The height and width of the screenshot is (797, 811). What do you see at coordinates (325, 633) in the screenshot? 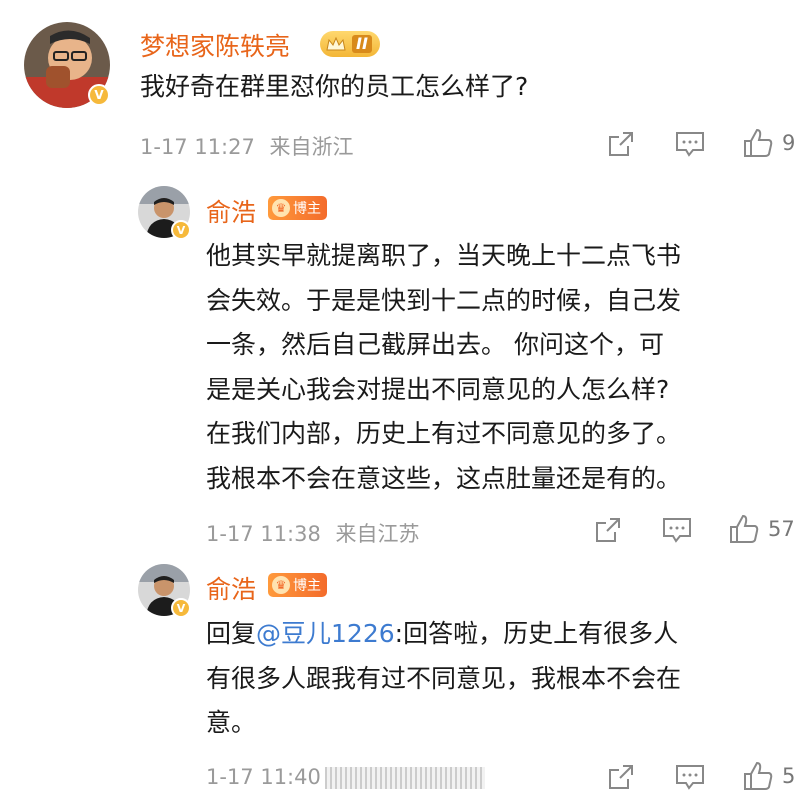
I see `mention-link: @豆儿1226` at bounding box center [325, 633].